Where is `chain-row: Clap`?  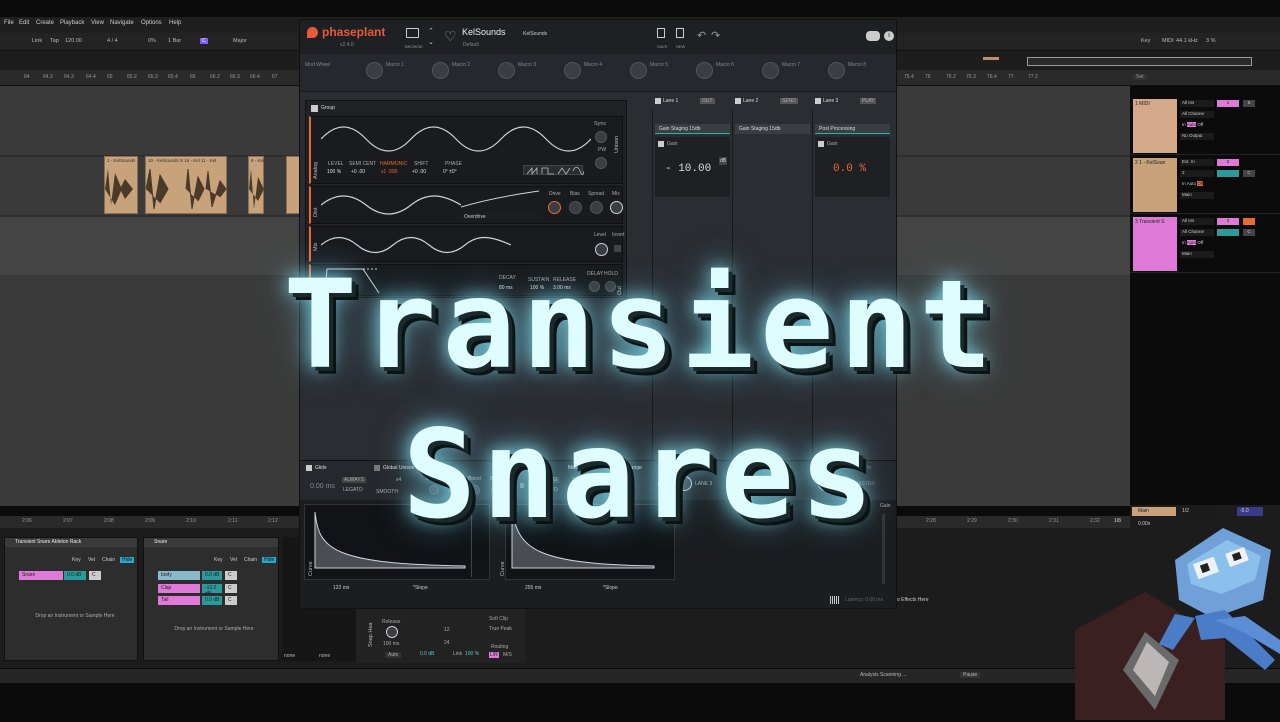 chain-row: Clap is located at coordinates (179, 588).